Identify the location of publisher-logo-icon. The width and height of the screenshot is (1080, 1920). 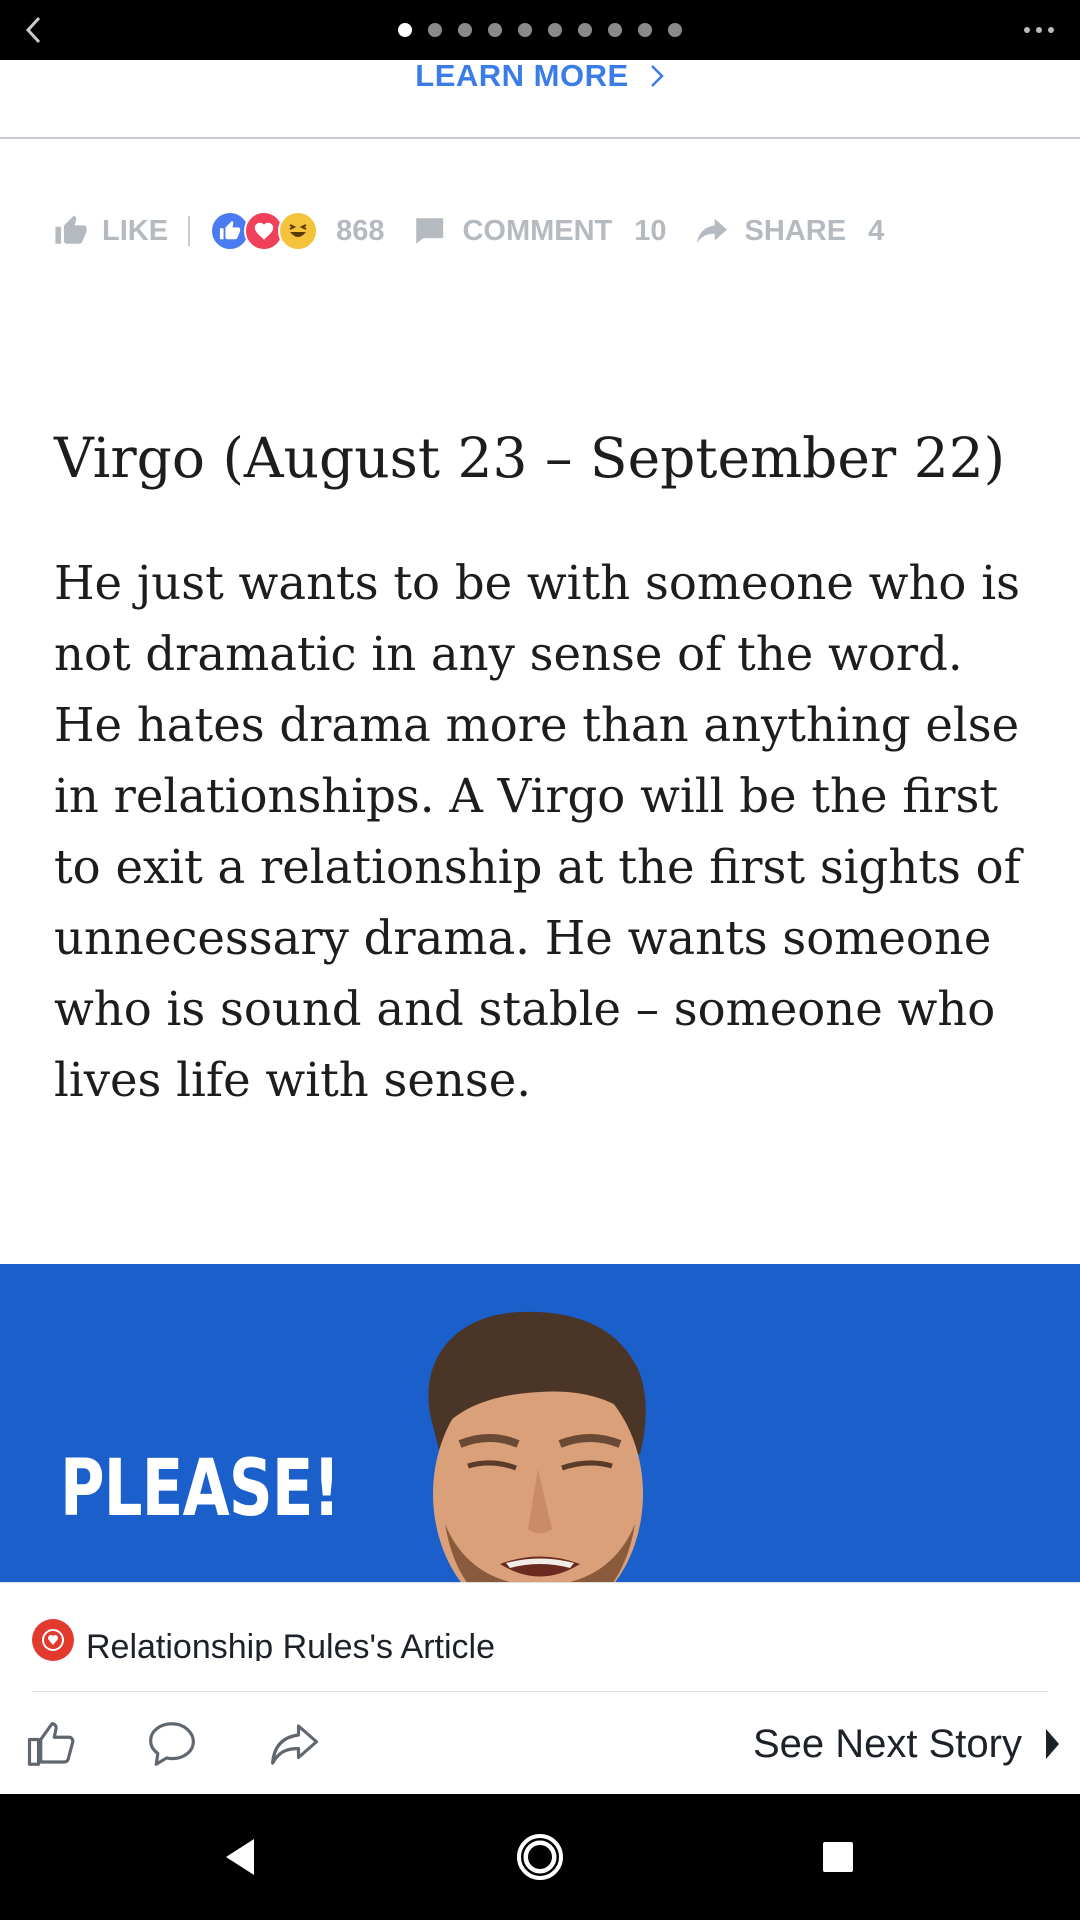
(53, 1640).